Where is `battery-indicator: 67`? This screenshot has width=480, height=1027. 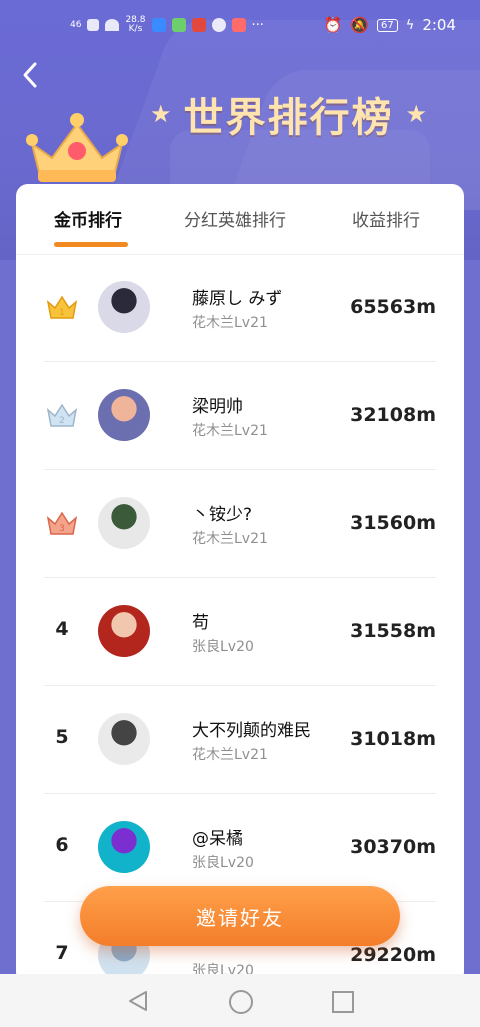
battery-indicator: 67 is located at coordinates (387, 25).